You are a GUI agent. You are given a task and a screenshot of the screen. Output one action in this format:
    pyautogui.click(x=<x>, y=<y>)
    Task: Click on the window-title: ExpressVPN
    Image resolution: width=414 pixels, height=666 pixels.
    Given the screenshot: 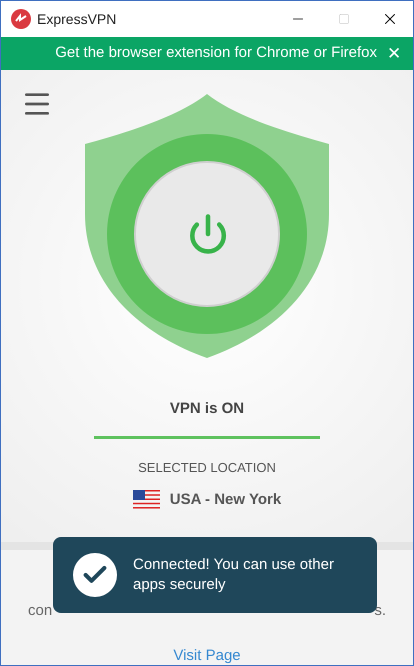 What is the action you would take?
    pyautogui.click(x=76, y=19)
    